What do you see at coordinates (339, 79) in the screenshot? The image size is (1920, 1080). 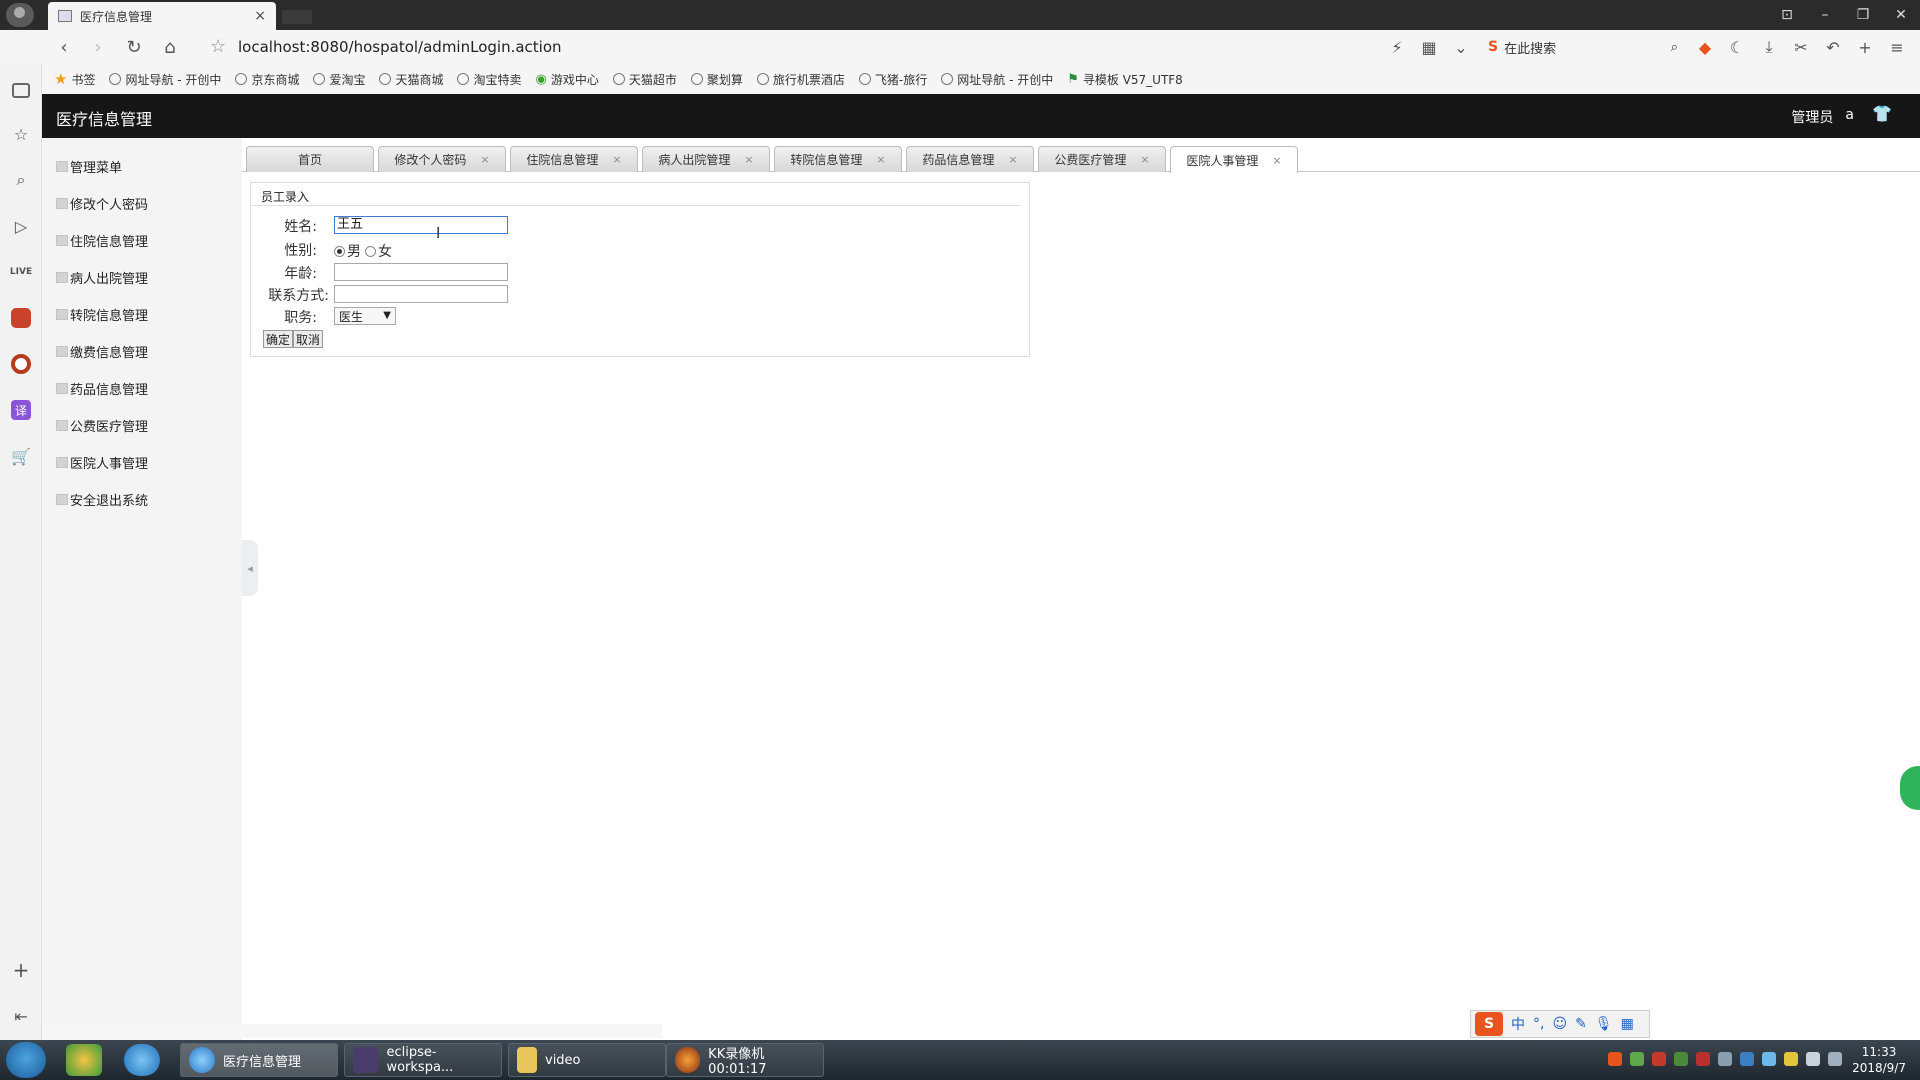 I see `bookmark-item: 爱淘宝` at bounding box center [339, 79].